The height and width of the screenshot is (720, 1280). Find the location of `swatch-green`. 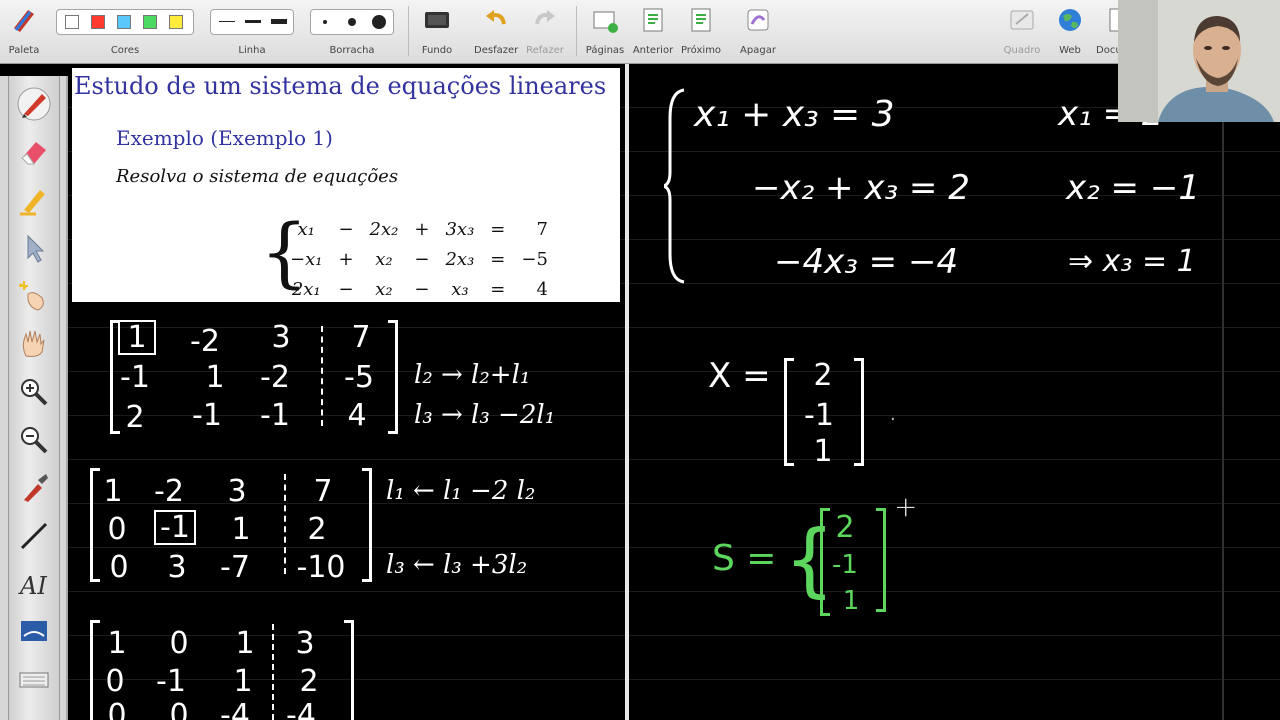

swatch-green is located at coordinates (150, 22).